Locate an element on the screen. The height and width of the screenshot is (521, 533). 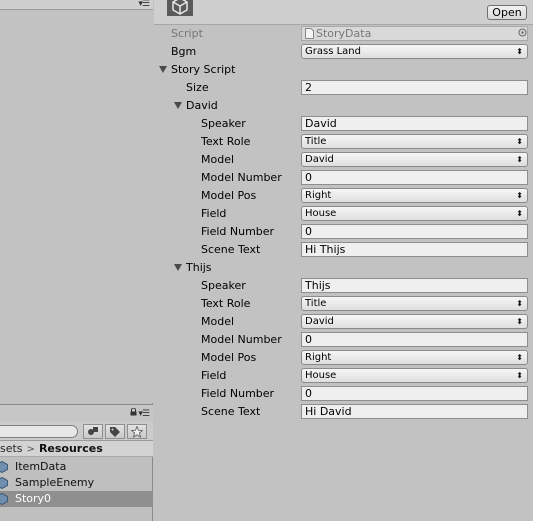
script-field: StoryData is located at coordinates (414, 33).